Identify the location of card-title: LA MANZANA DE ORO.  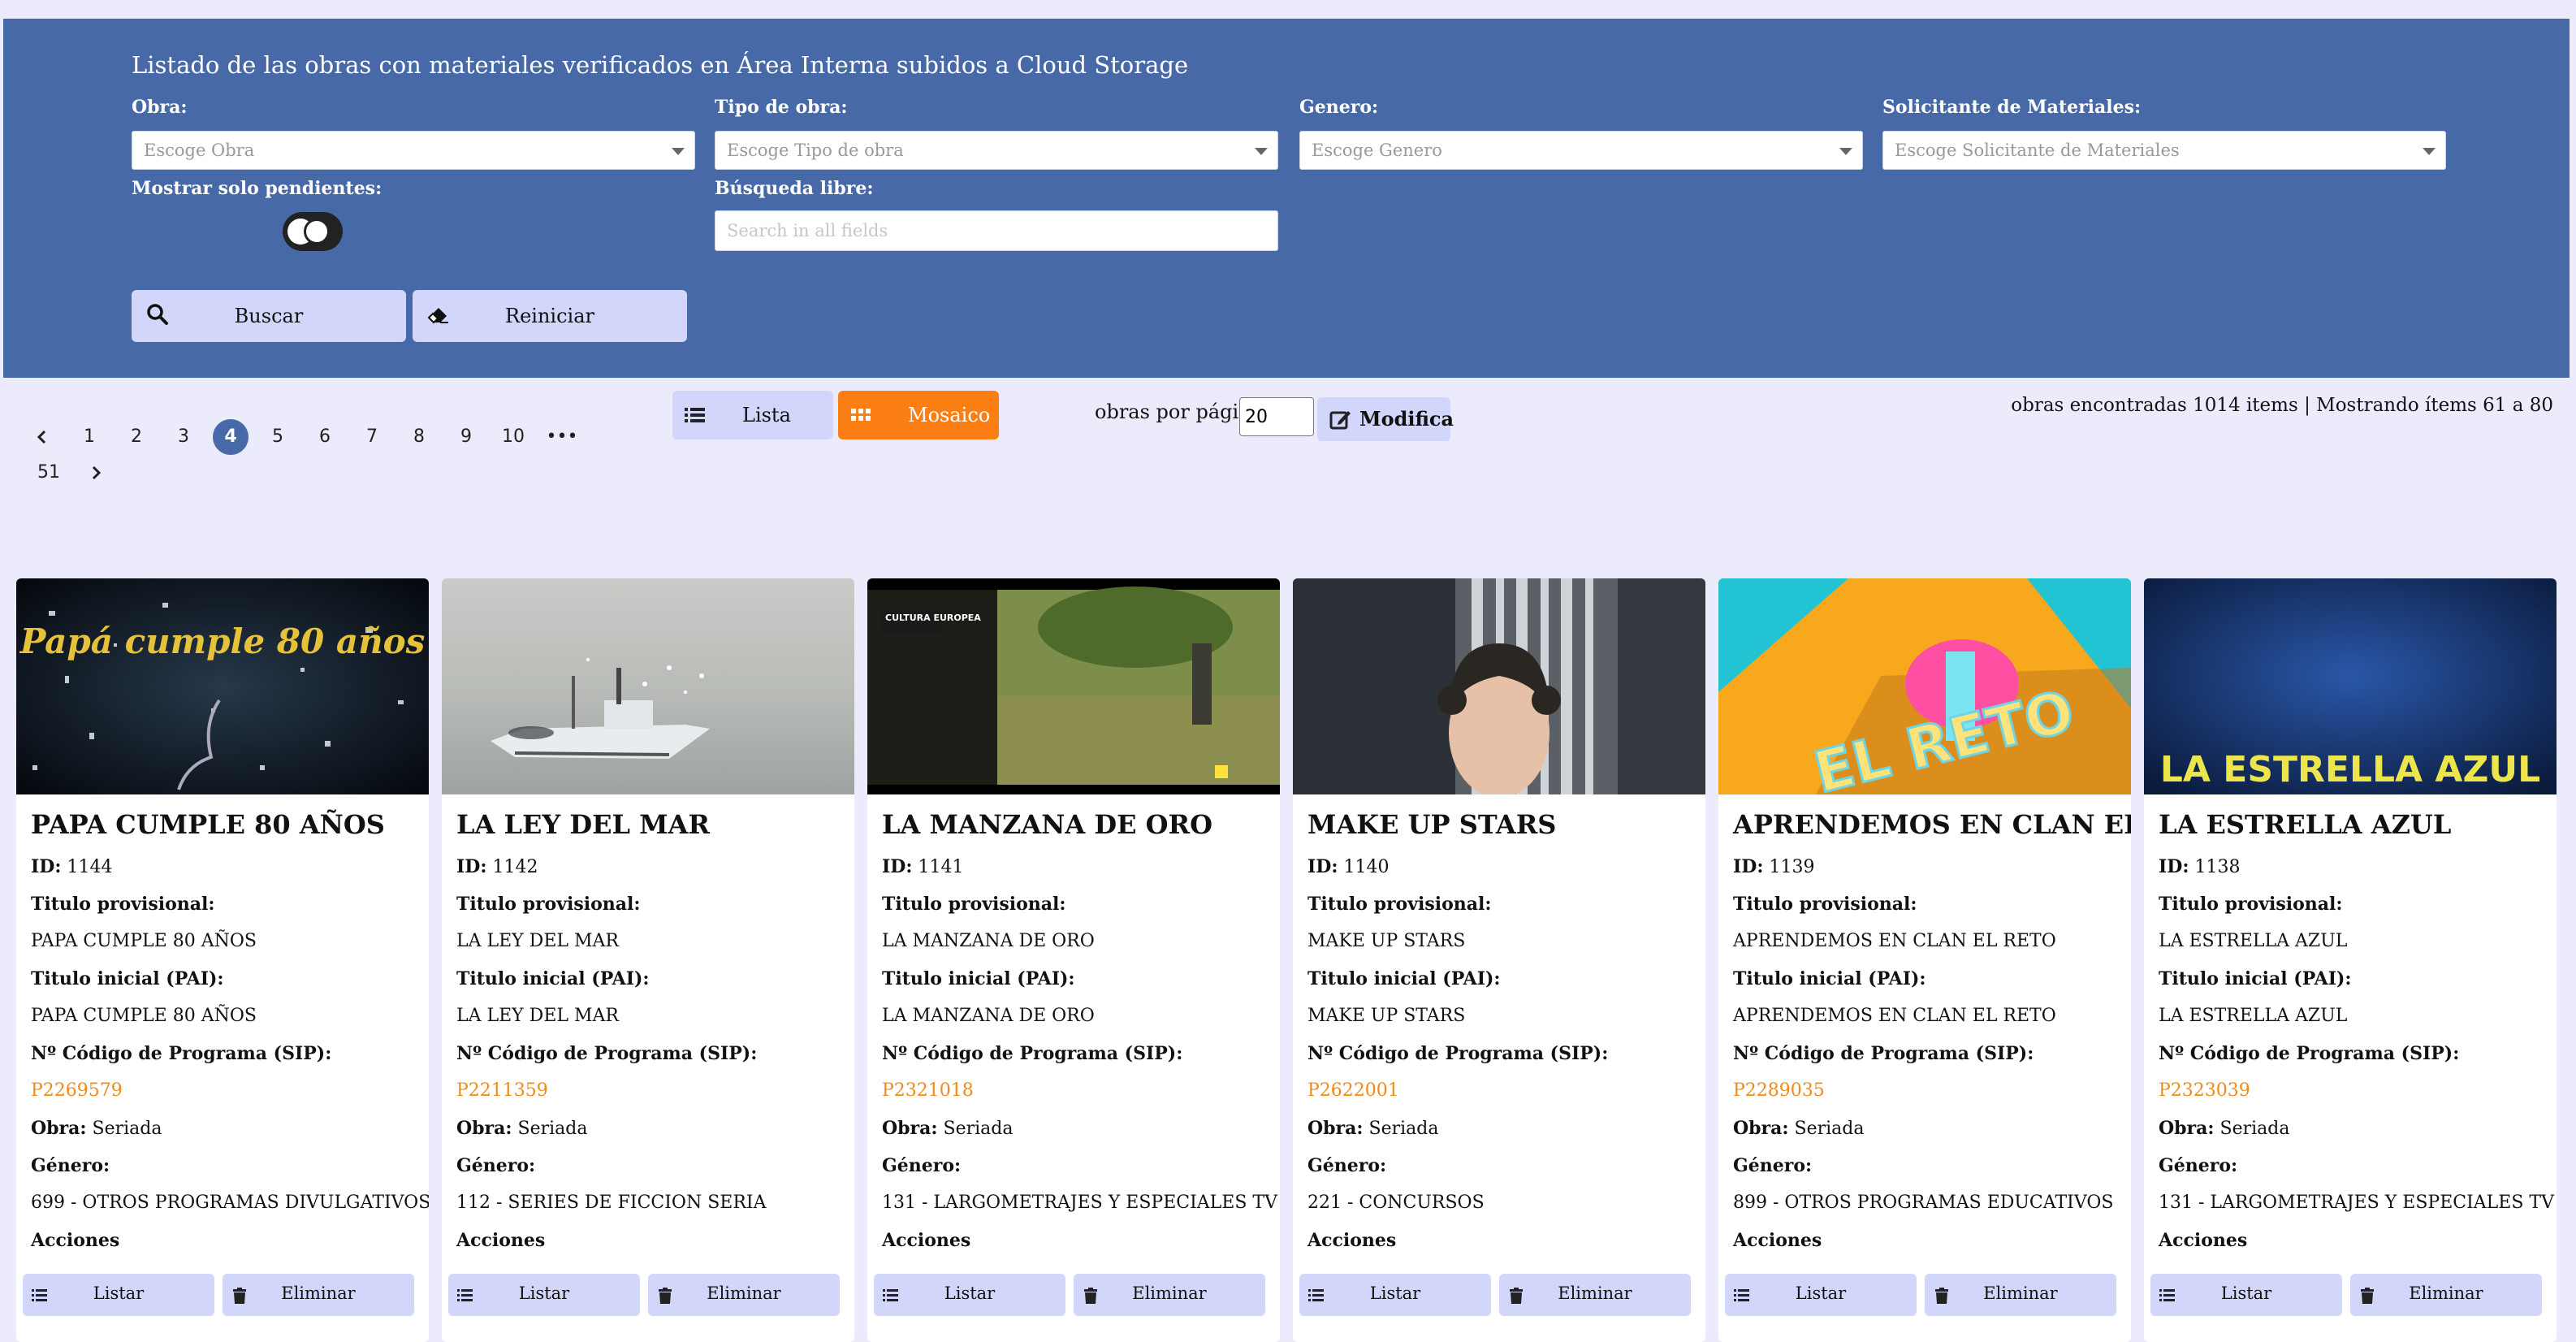
(1047, 824).